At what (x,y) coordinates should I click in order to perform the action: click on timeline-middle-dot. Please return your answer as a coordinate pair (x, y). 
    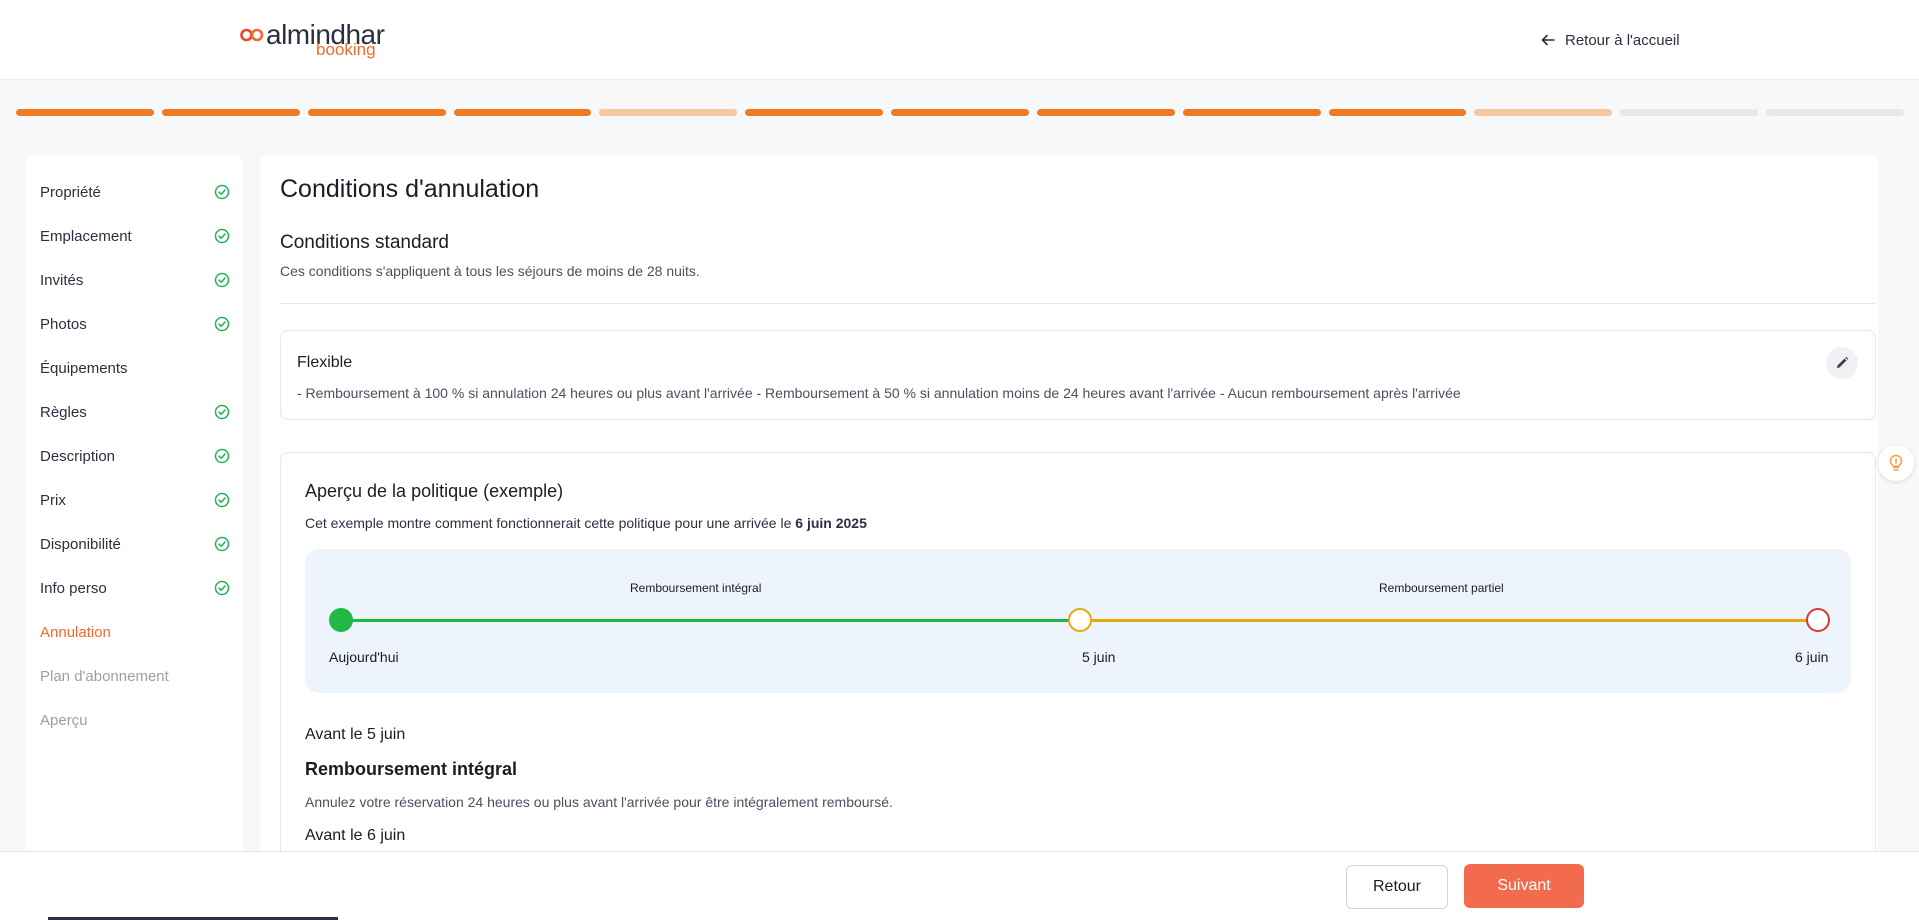
    Looking at the image, I should click on (1080, 620).